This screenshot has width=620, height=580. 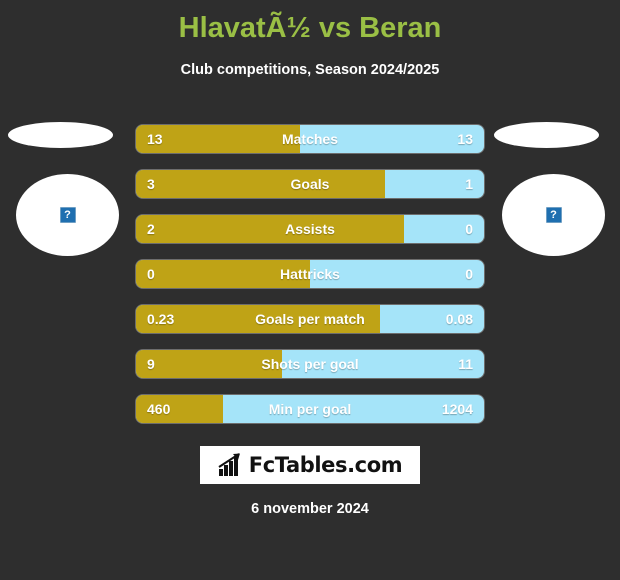 What do you see at coordinates (325, 465) in the screenshot?
I see `fctables-logo-text: FcTables.com` at bounding box center [325, 465].